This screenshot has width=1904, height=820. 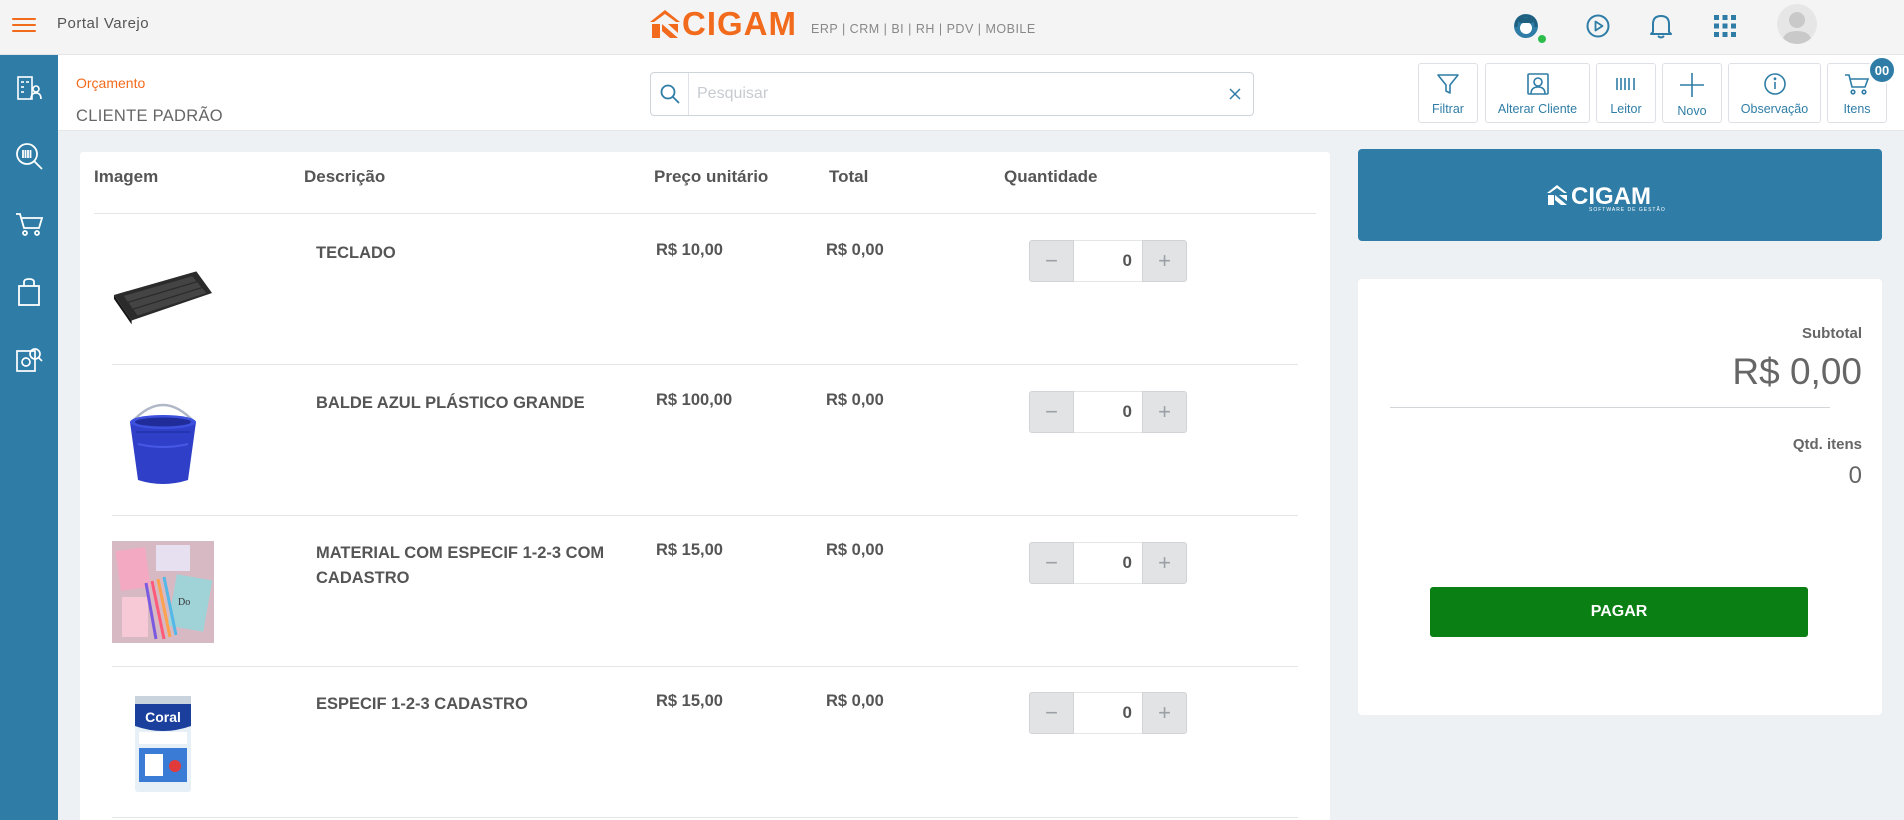 I want to click on clients-icon, so click(x=29, y=88).